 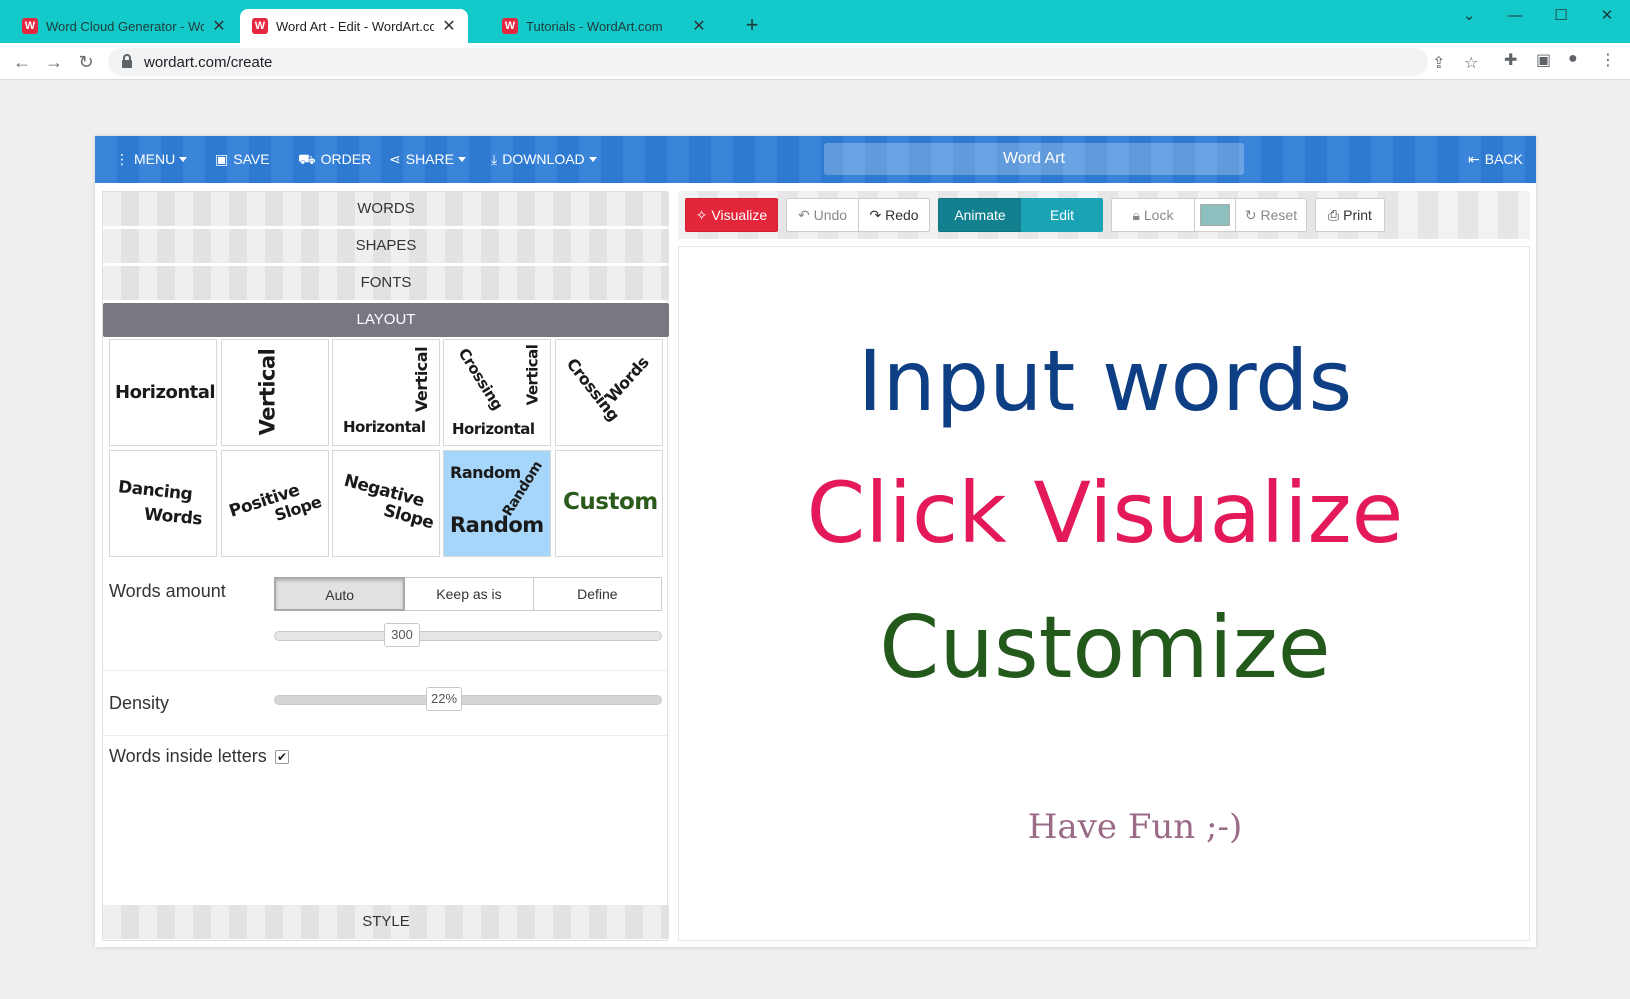 I want to click on layout-negative-slope: Negative Slope, so click(x=386, y=503).